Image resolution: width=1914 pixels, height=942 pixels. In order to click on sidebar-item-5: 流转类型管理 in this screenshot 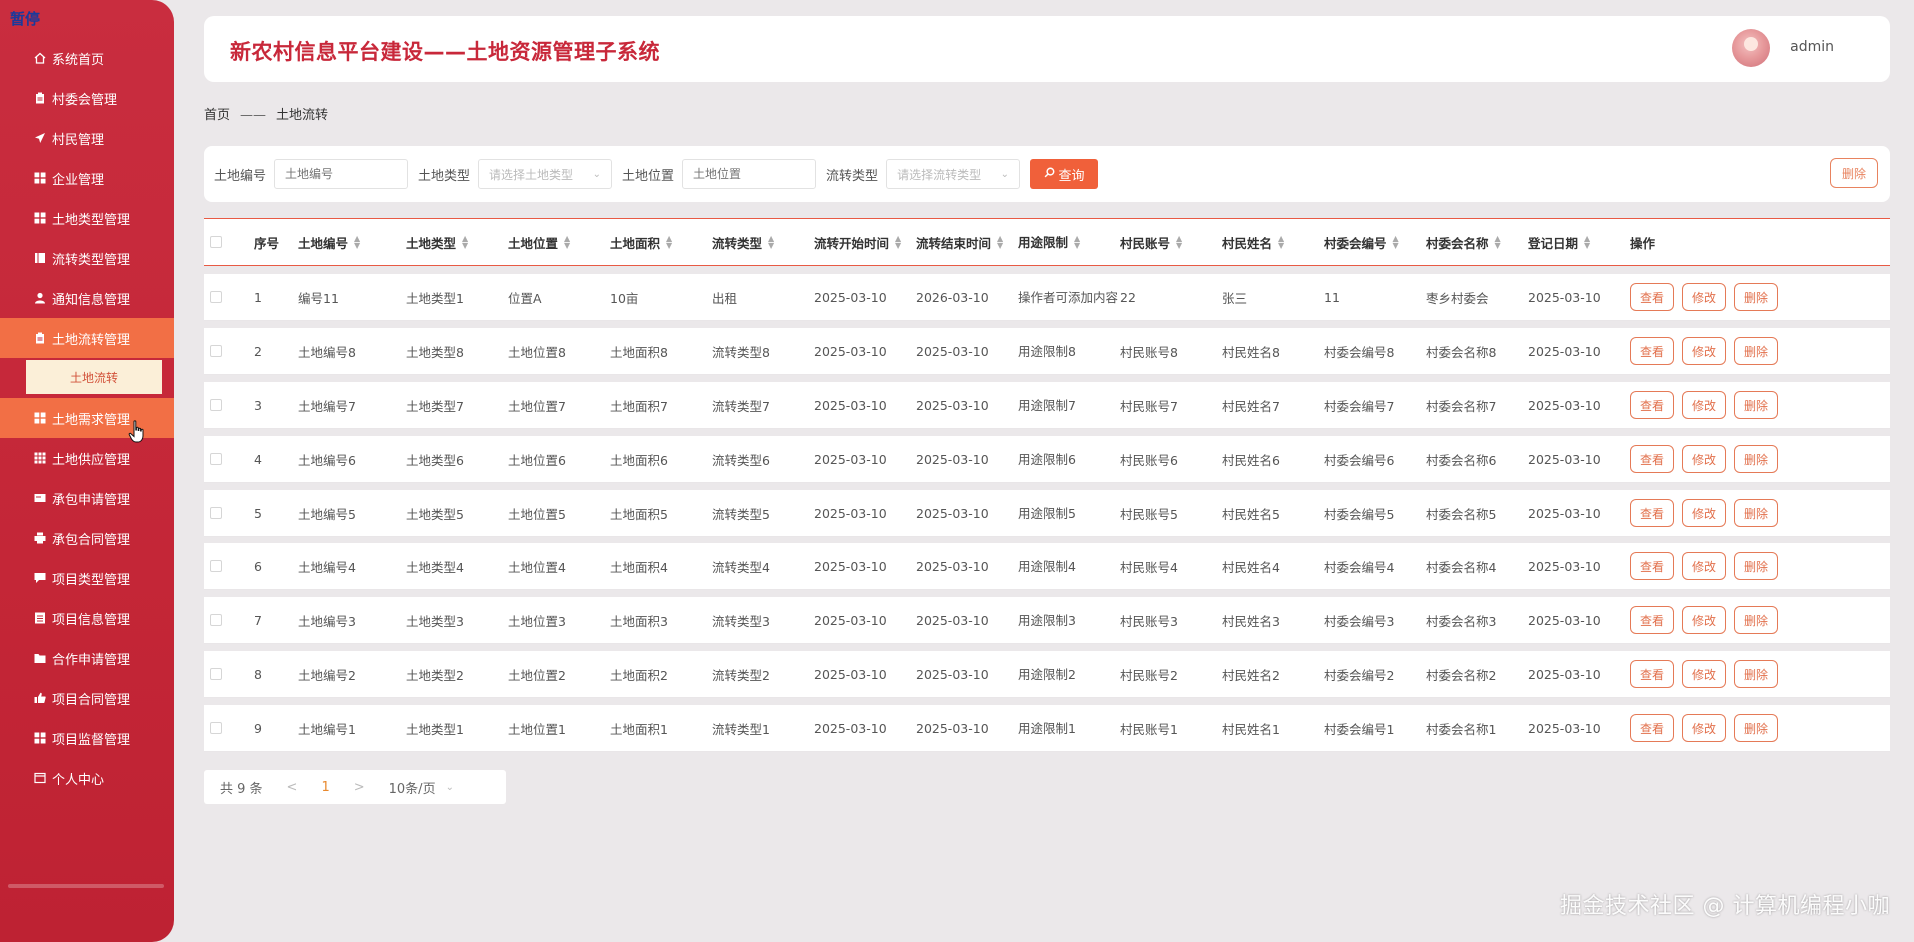, I will do `click(87, 258)`.